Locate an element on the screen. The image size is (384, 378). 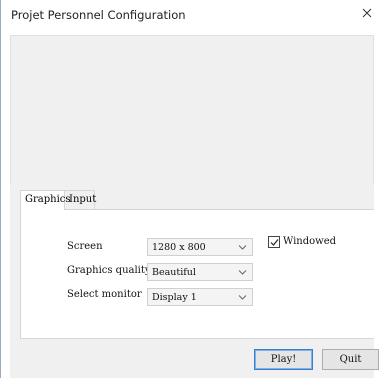
tab-graphics: Graphics is located at coordinates (45, 200).